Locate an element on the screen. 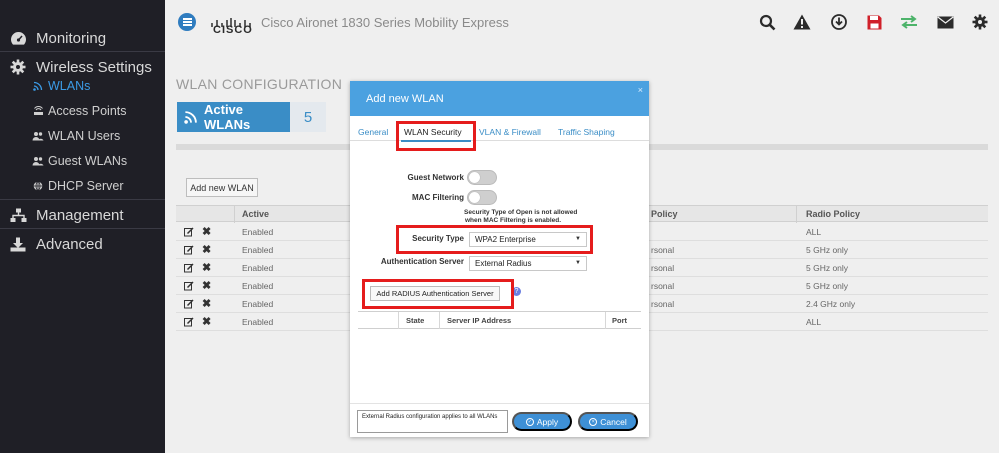 This screenshot has height=453, width=999. column-header-radio-policy: Radio Policy is located at coordinates (833, 214).